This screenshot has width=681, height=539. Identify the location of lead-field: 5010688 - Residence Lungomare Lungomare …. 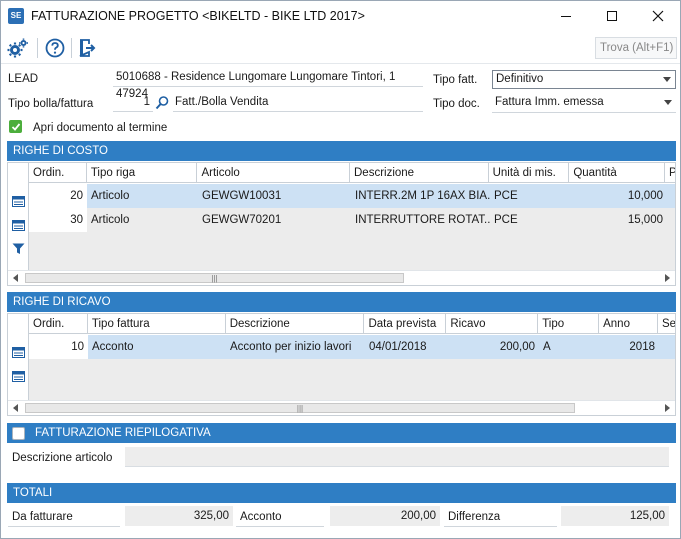
(268, 84).